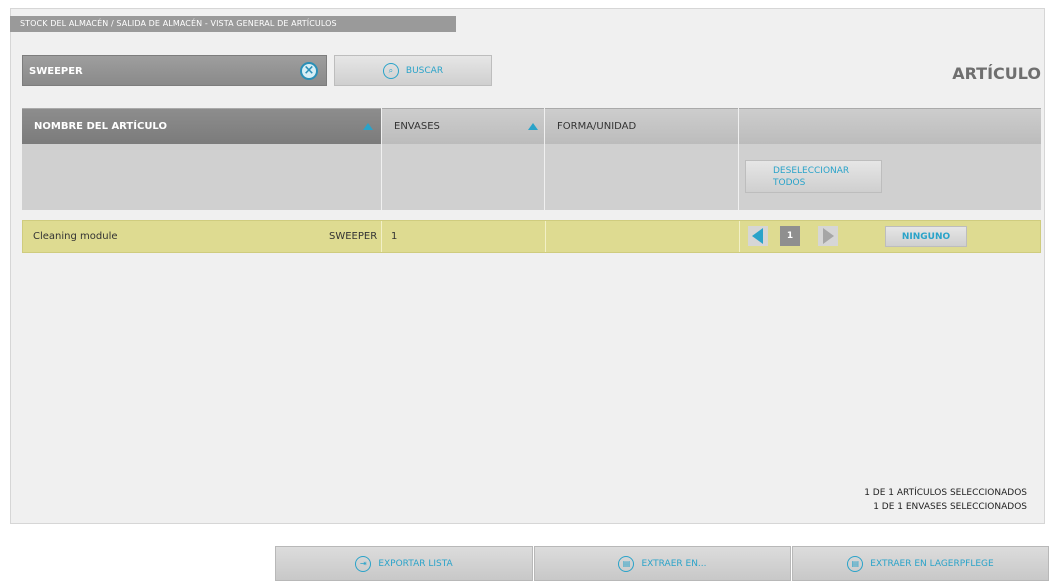  Describe the element at coordinates (201, 126) in the screenshot. I see `column-header-name: NOMBRE DEL ARTÍCULO` at that location.